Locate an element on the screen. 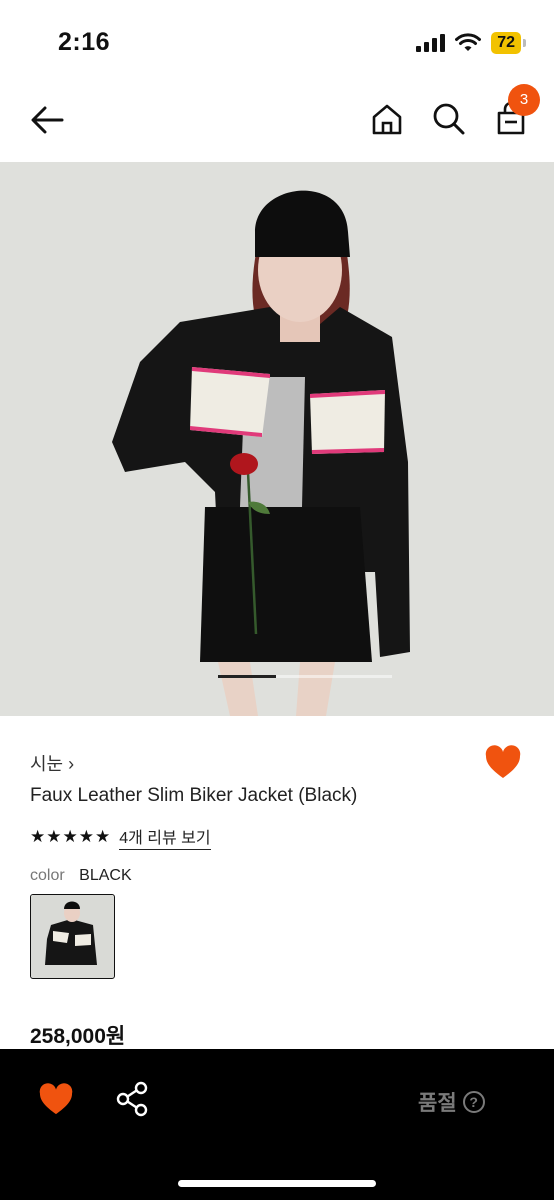 This screenshot has height=1200, width=554. view-reviews-link: 4개 리뷰 보기 is located at coordinates (165, 837).